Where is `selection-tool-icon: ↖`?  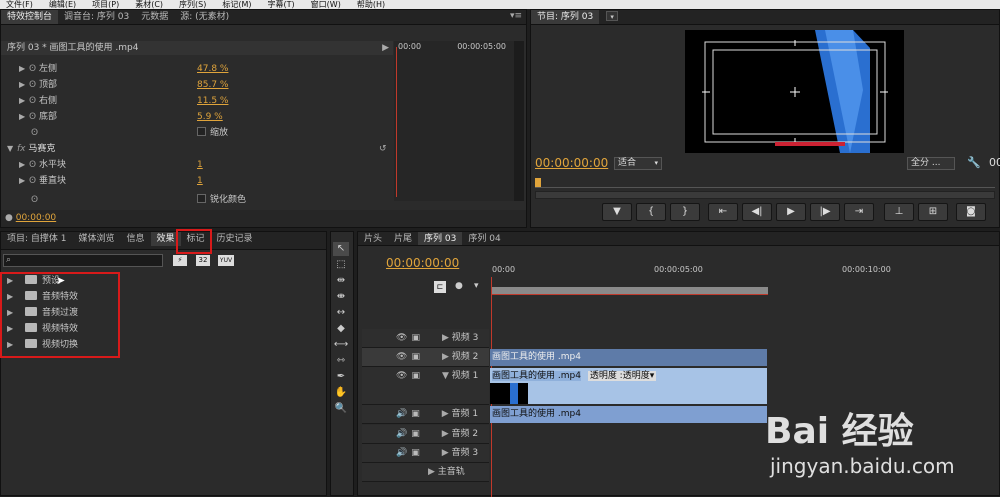
selection-tool-icon: ↖ is located at coordinates (341, 249).